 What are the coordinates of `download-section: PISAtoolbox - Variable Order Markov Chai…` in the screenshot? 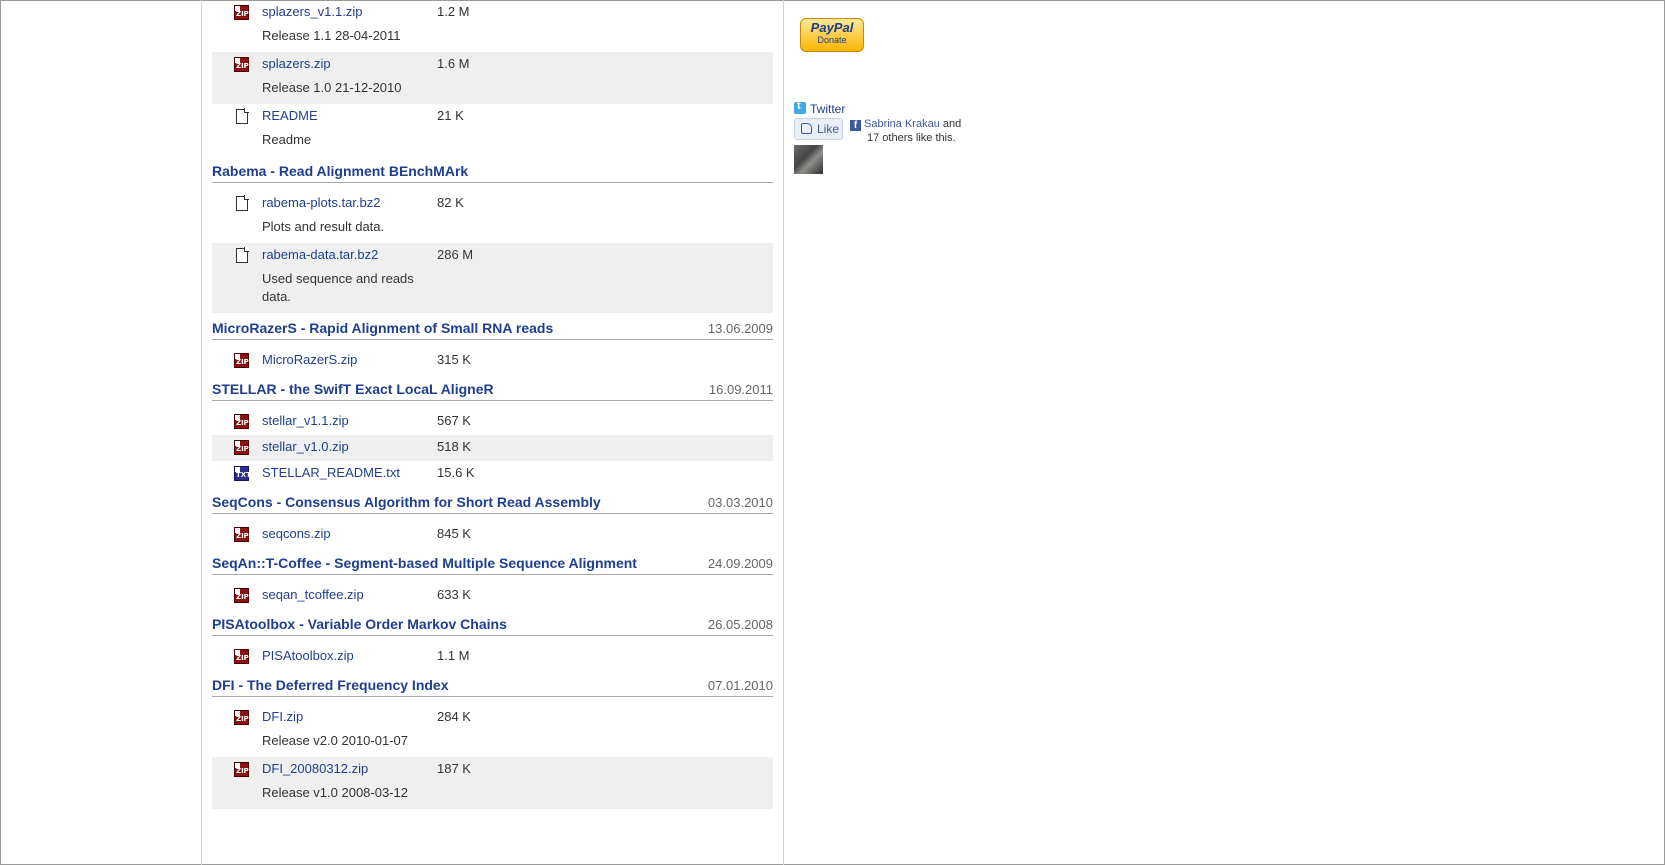 It's located at (492, 639).